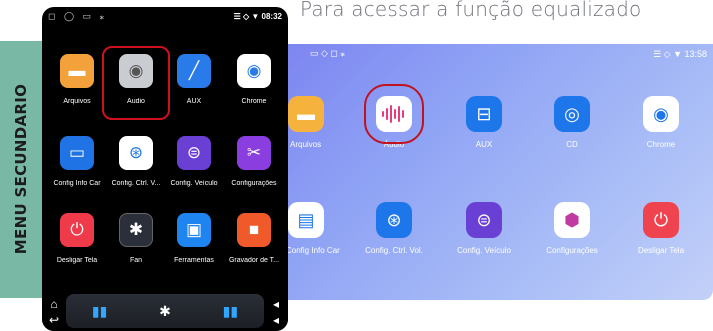 Image resolution: width=713 pixels, height=331 pixels. What do you see at coordinates (487, 55) in the screenshot?
I see `tablet-status-bar: ▭ ◇ ◻ ⁎ ☰ ◇ ▼ 13:58` at bounding box center [487, 55].